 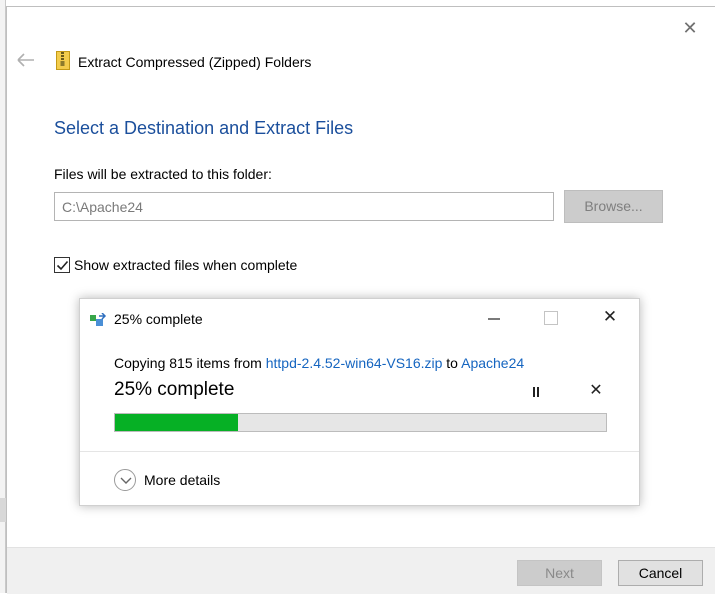 What do you see at coordinates (551, 318) in the screenshot?
I see `maximize-icon` at bounding box center [551, 318].